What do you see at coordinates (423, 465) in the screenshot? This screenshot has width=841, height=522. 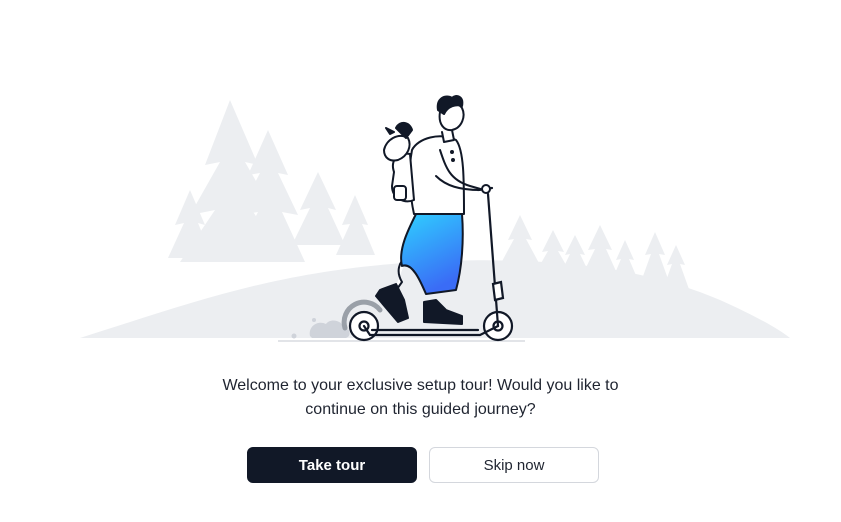 I see `dialog-actions: Take tour Skip now` at bounding box center [423, 465].